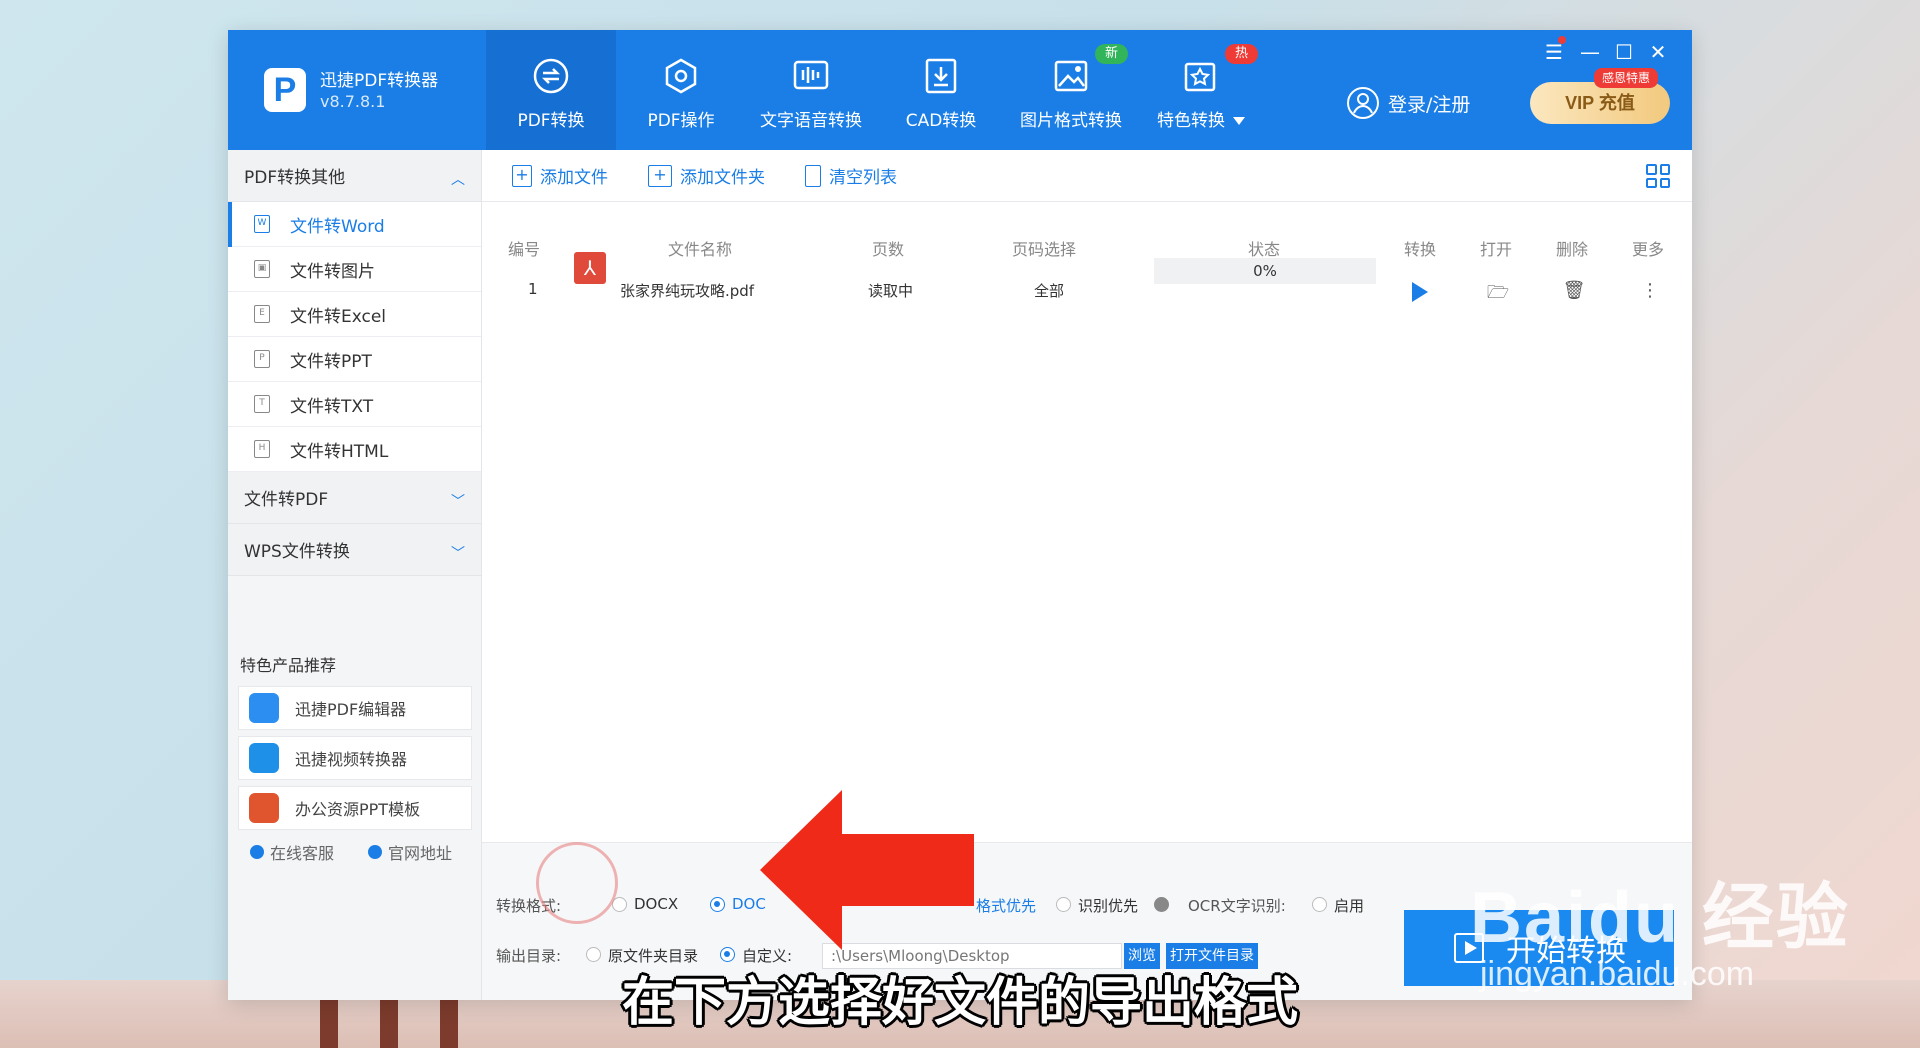  Describe the element at coordinates (1658, 176) in the screenshot. I see `grid-view-icon` at that location.